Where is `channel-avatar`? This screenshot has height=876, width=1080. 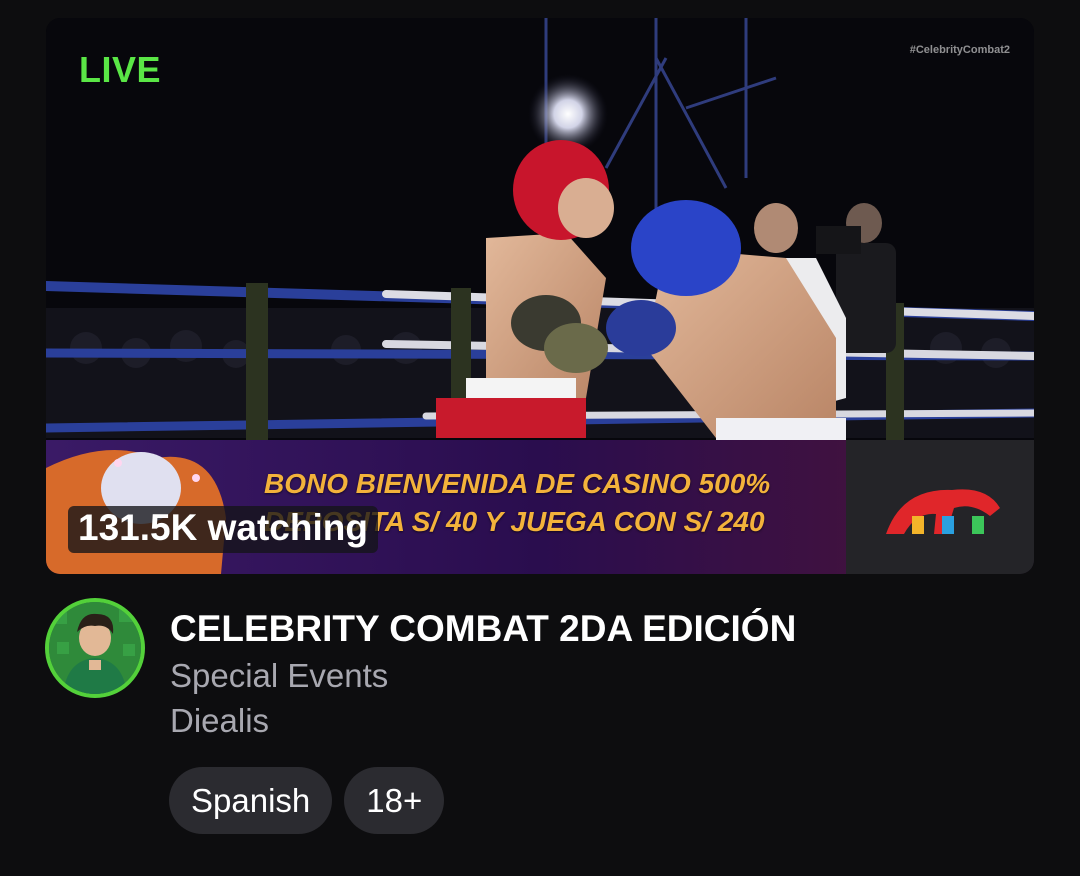
channel-avatar is located at coordinates (95, 648).